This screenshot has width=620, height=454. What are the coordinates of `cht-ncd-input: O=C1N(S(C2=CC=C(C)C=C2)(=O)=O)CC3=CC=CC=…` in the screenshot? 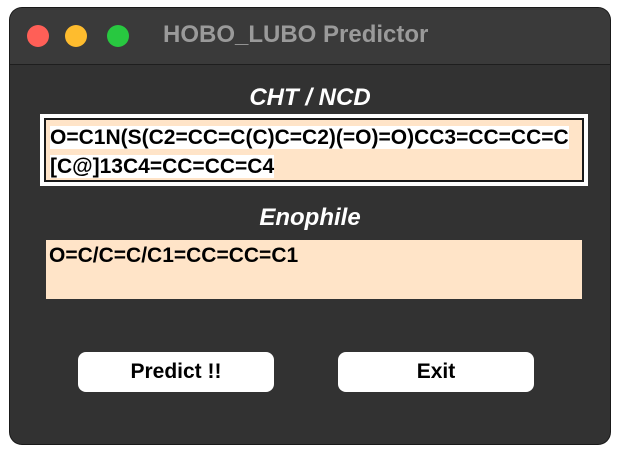 It's located at (314, 150).